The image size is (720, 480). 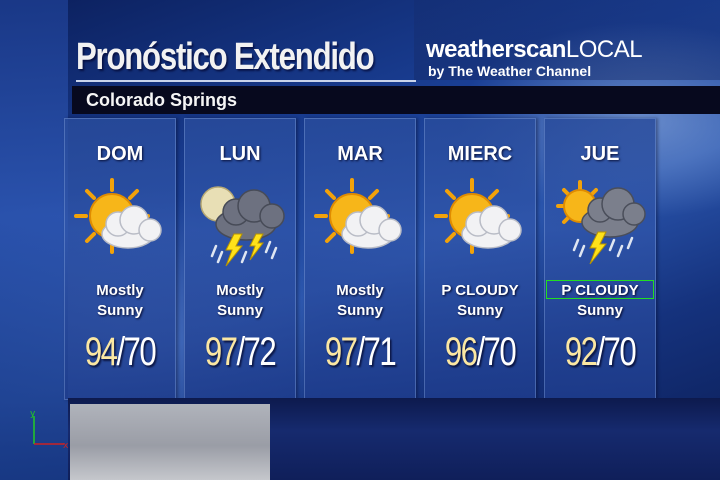 What do you see at coordinates (600, 154) in the screenshot?
I see `day-name: JUE` at bounding box center [600, 154].